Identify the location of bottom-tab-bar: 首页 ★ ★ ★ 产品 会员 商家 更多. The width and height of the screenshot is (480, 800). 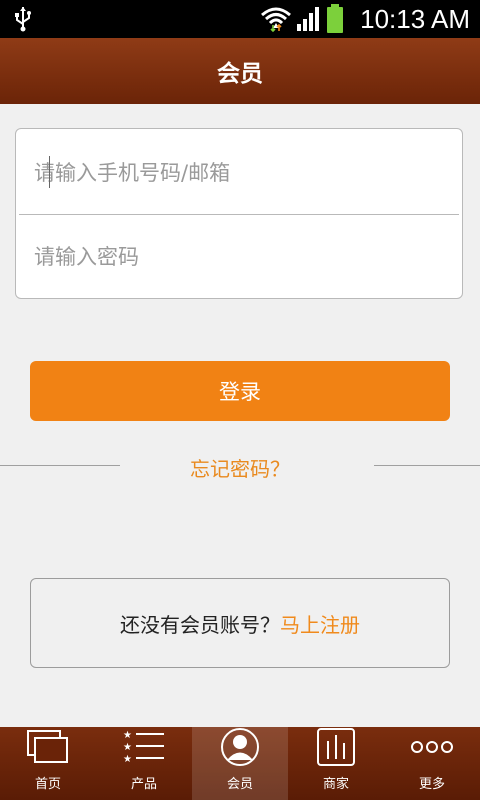
(240, 763).